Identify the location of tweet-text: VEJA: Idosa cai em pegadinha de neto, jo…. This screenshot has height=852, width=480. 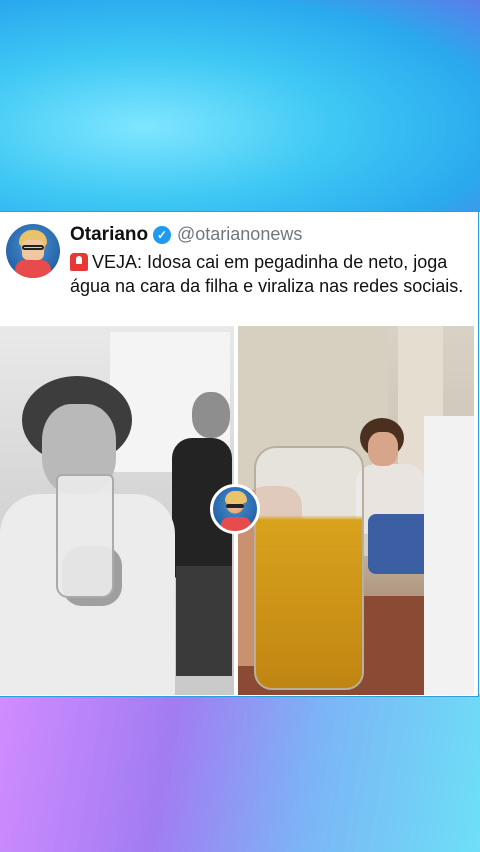
(270, 274).